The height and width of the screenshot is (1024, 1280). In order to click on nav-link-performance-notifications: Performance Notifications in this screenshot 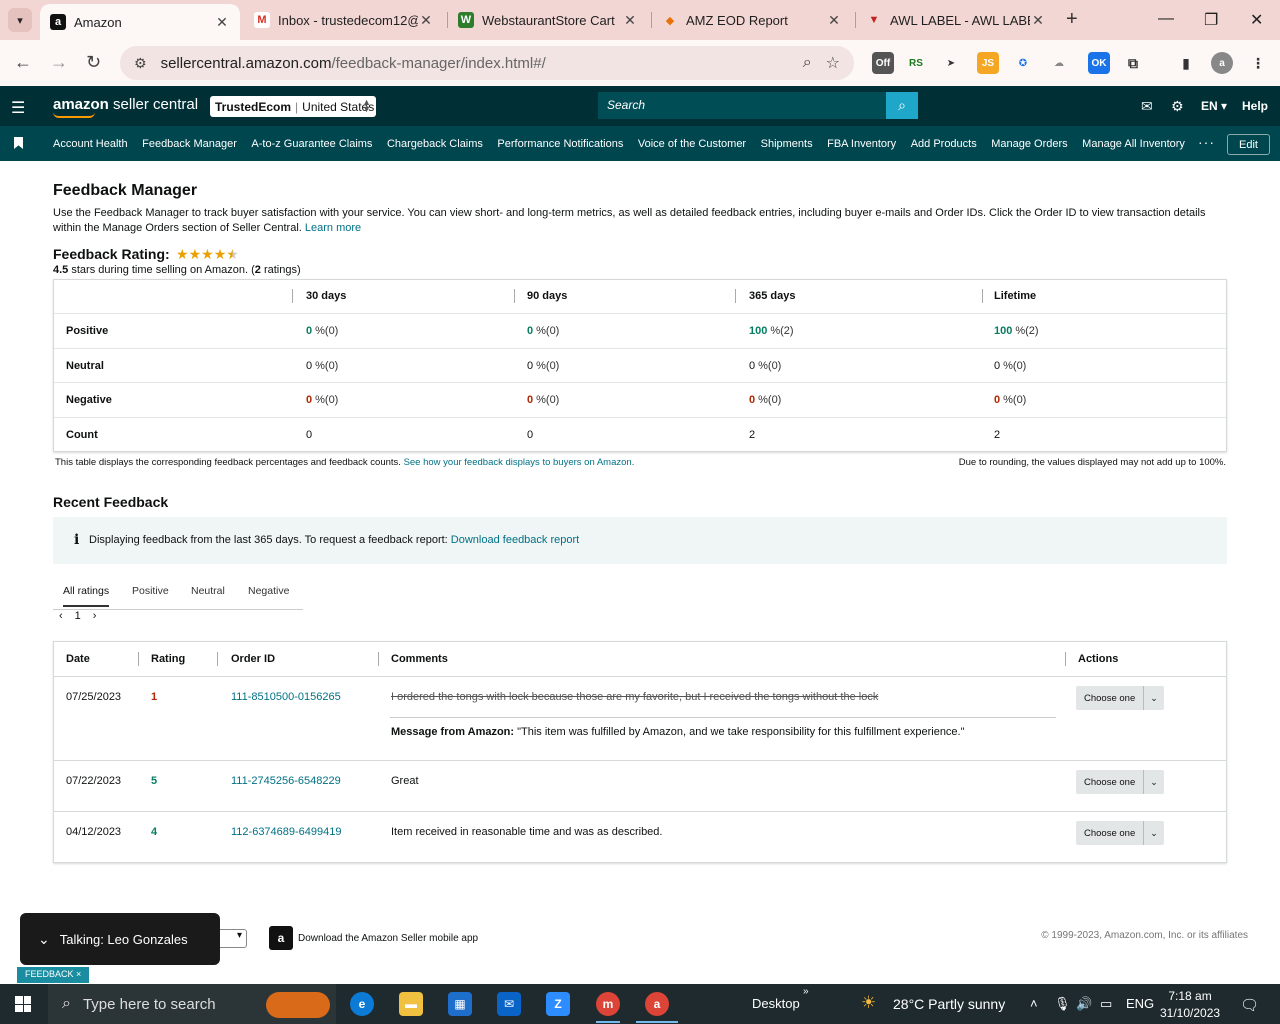, I will do `click(560, 144)`.